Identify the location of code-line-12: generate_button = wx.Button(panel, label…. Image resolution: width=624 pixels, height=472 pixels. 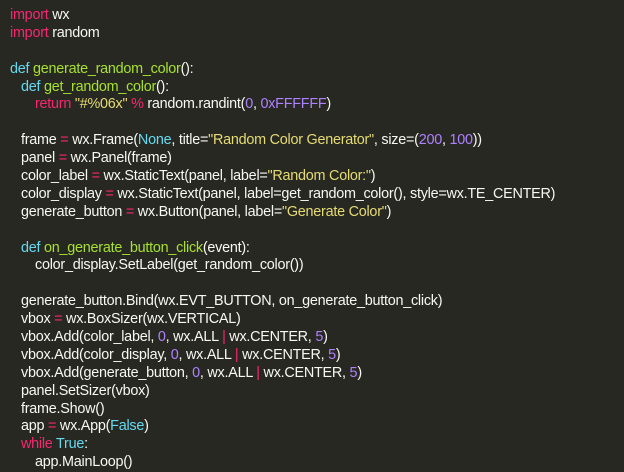
(317, 213).